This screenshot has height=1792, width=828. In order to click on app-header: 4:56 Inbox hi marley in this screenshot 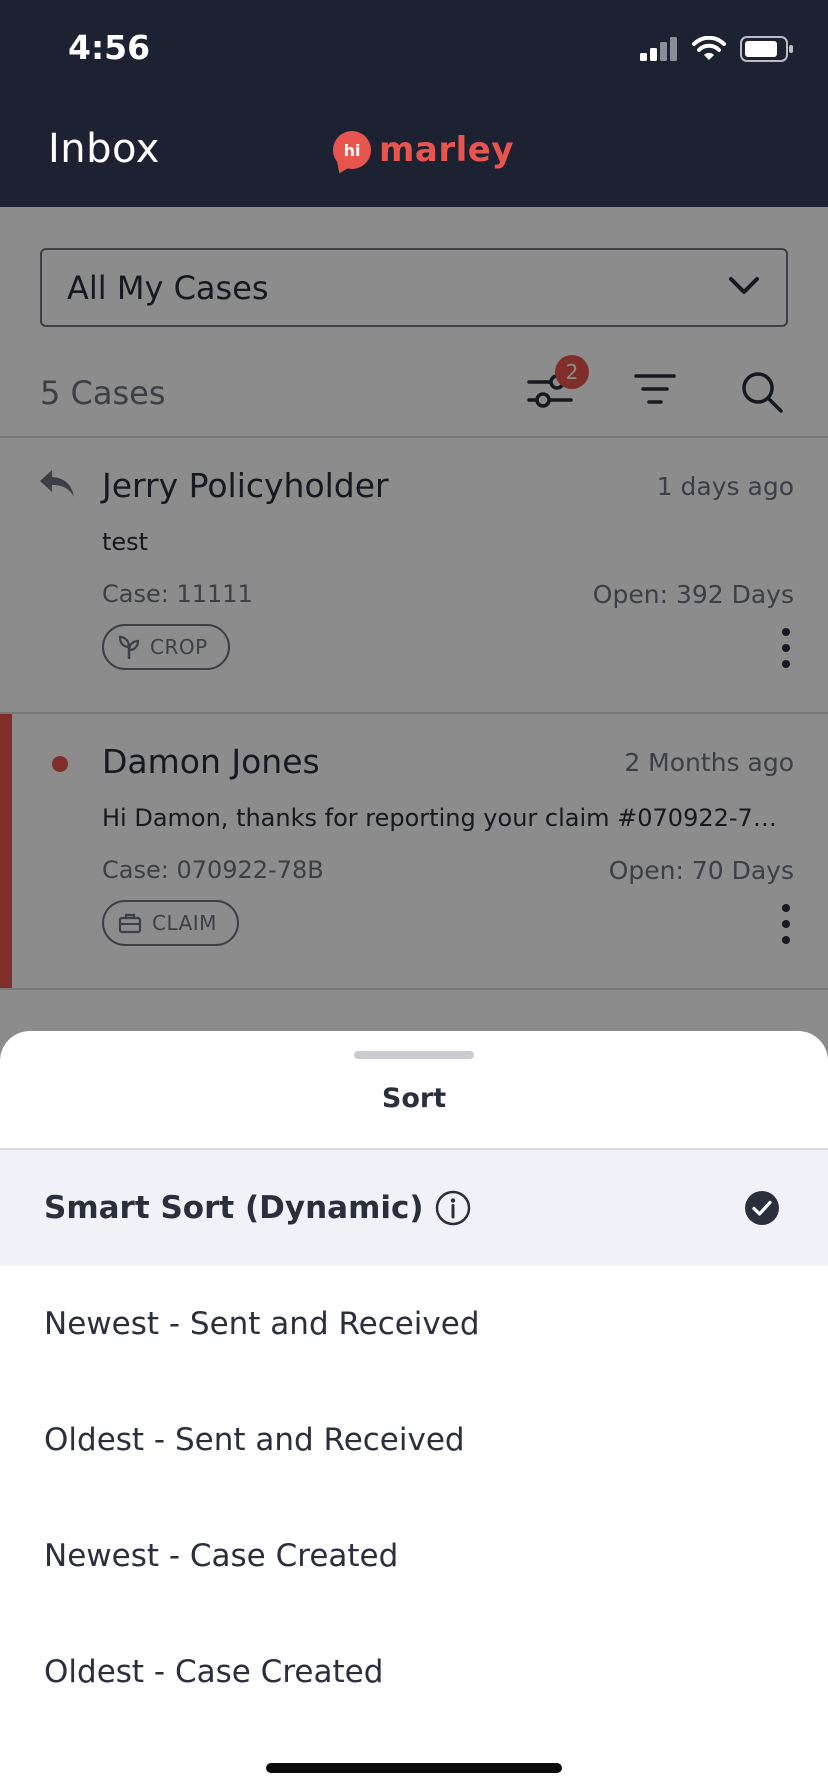, I will do `click(414, 103)`.